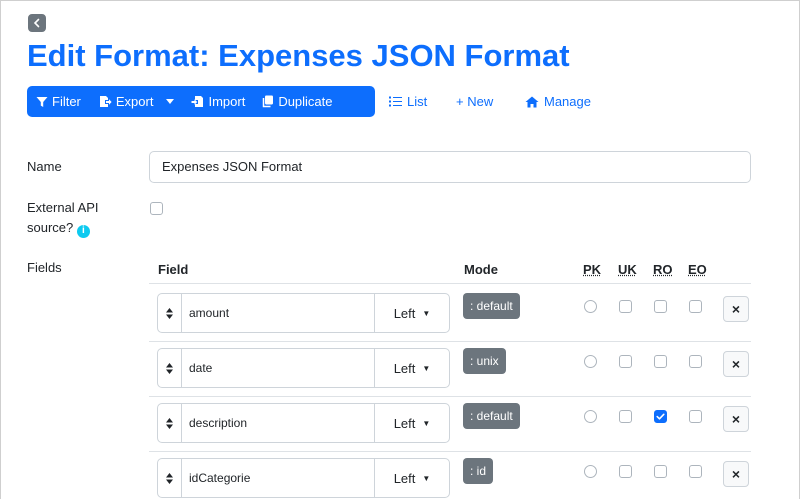  I want to click on field-name: amount, so click(278, 313).